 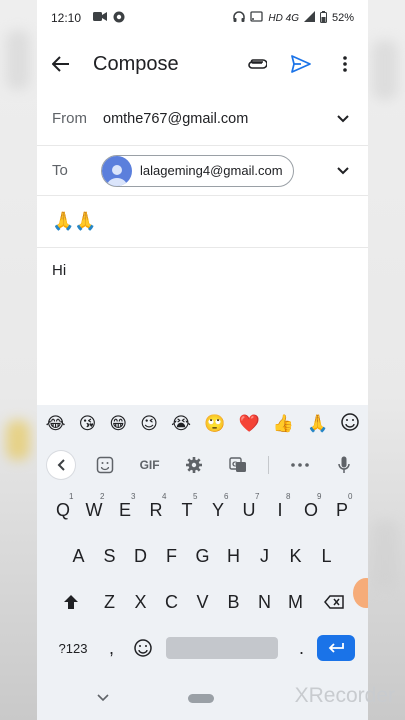 What do you see at coordinates (194, 465) in the screenshot?
I see `gear-icon` at bounding box center [194, 465].